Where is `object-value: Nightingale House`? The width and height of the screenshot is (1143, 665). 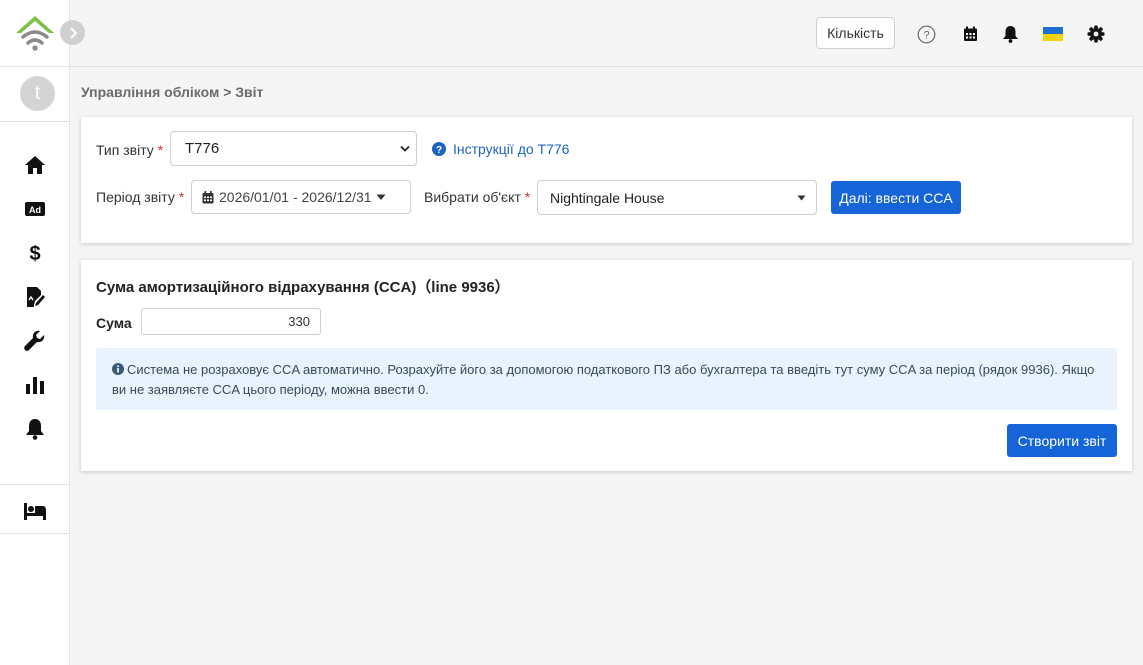
object-value: Nightingale House is located at coordinates (607, 197).